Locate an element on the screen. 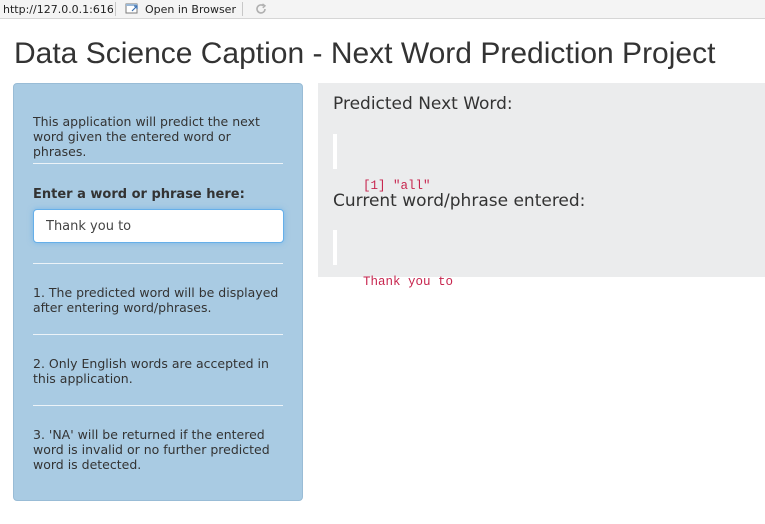  current-heading: Current word/phrase entered: is located at coordinates (459, 201).